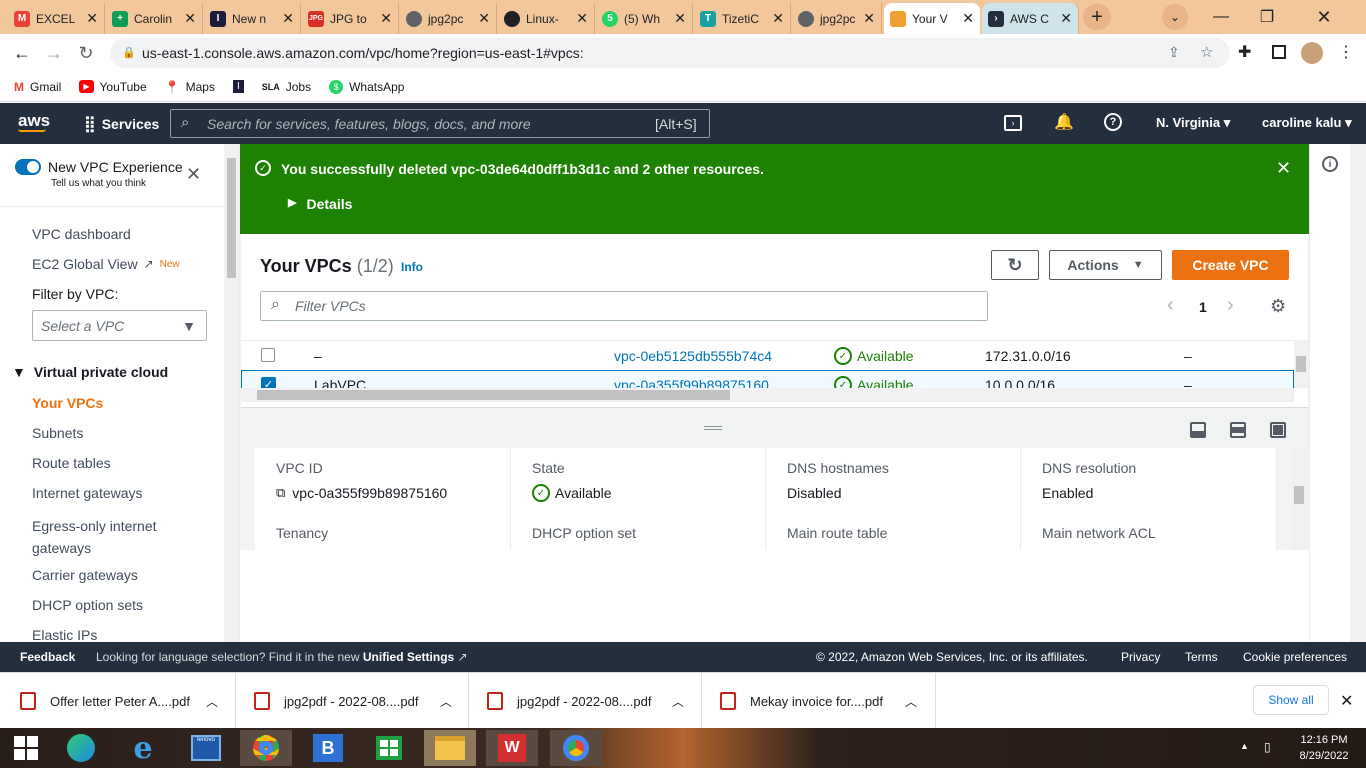 This screenshot has height=768, width=1366. I want to click on sidebar-item-elastic-ips: Elastic IPs, so click(64, 634).